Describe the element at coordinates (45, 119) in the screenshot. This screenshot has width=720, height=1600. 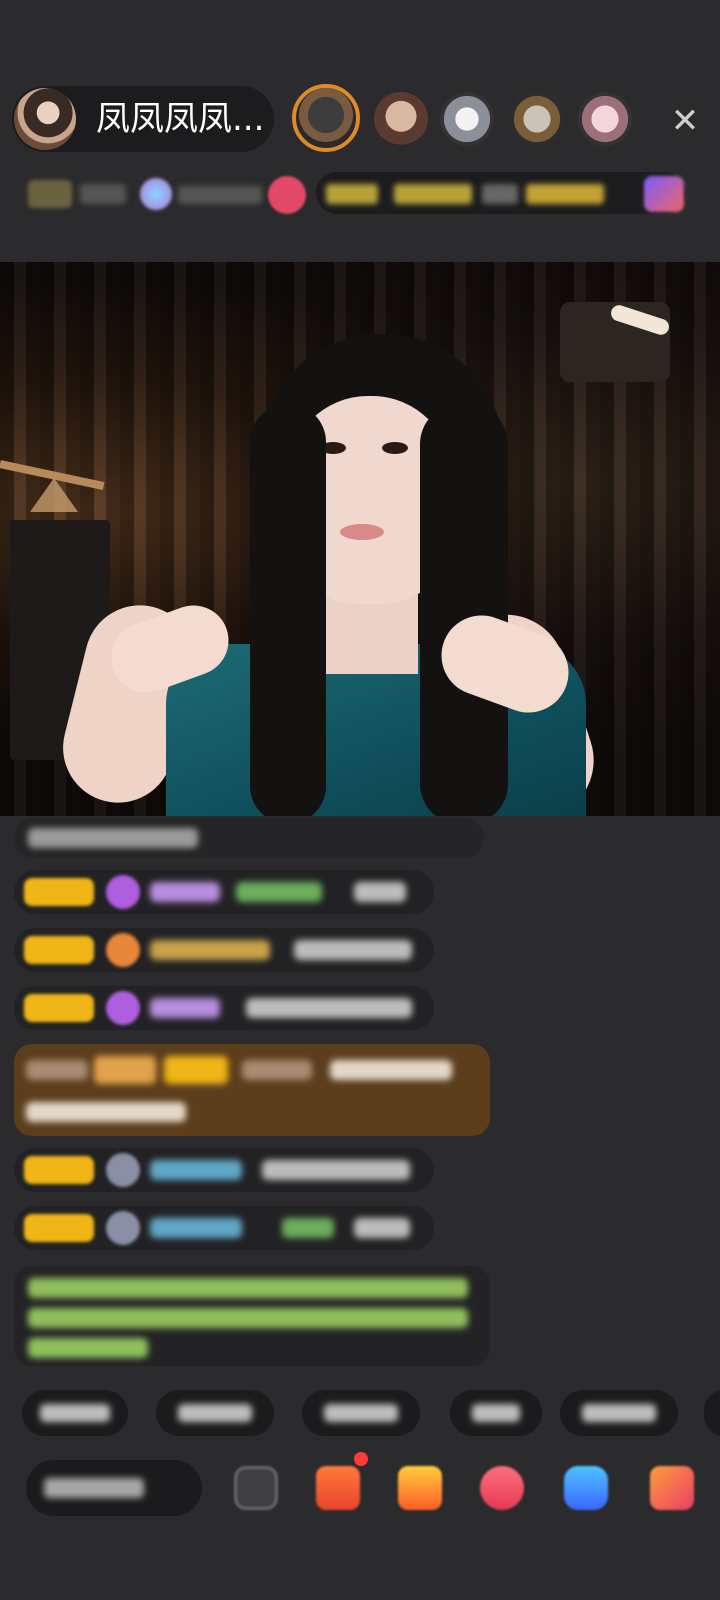
I see `host-avatar` at that location.